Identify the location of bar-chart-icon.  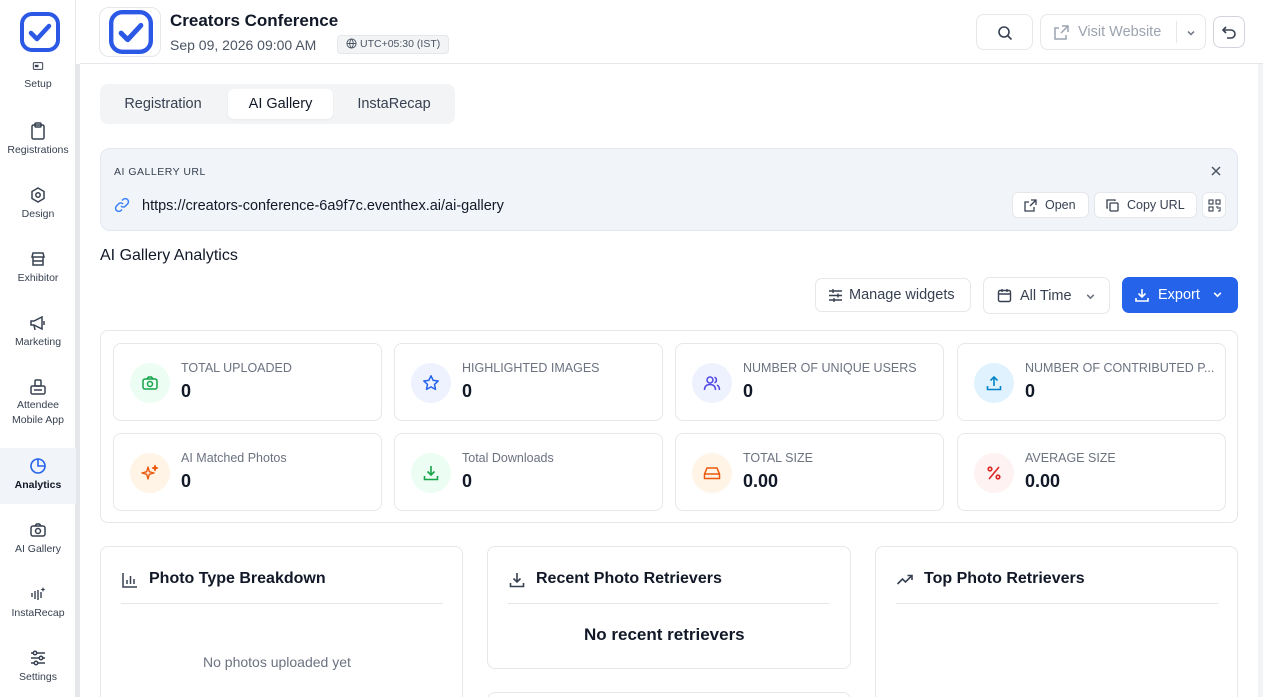
(129, 580).